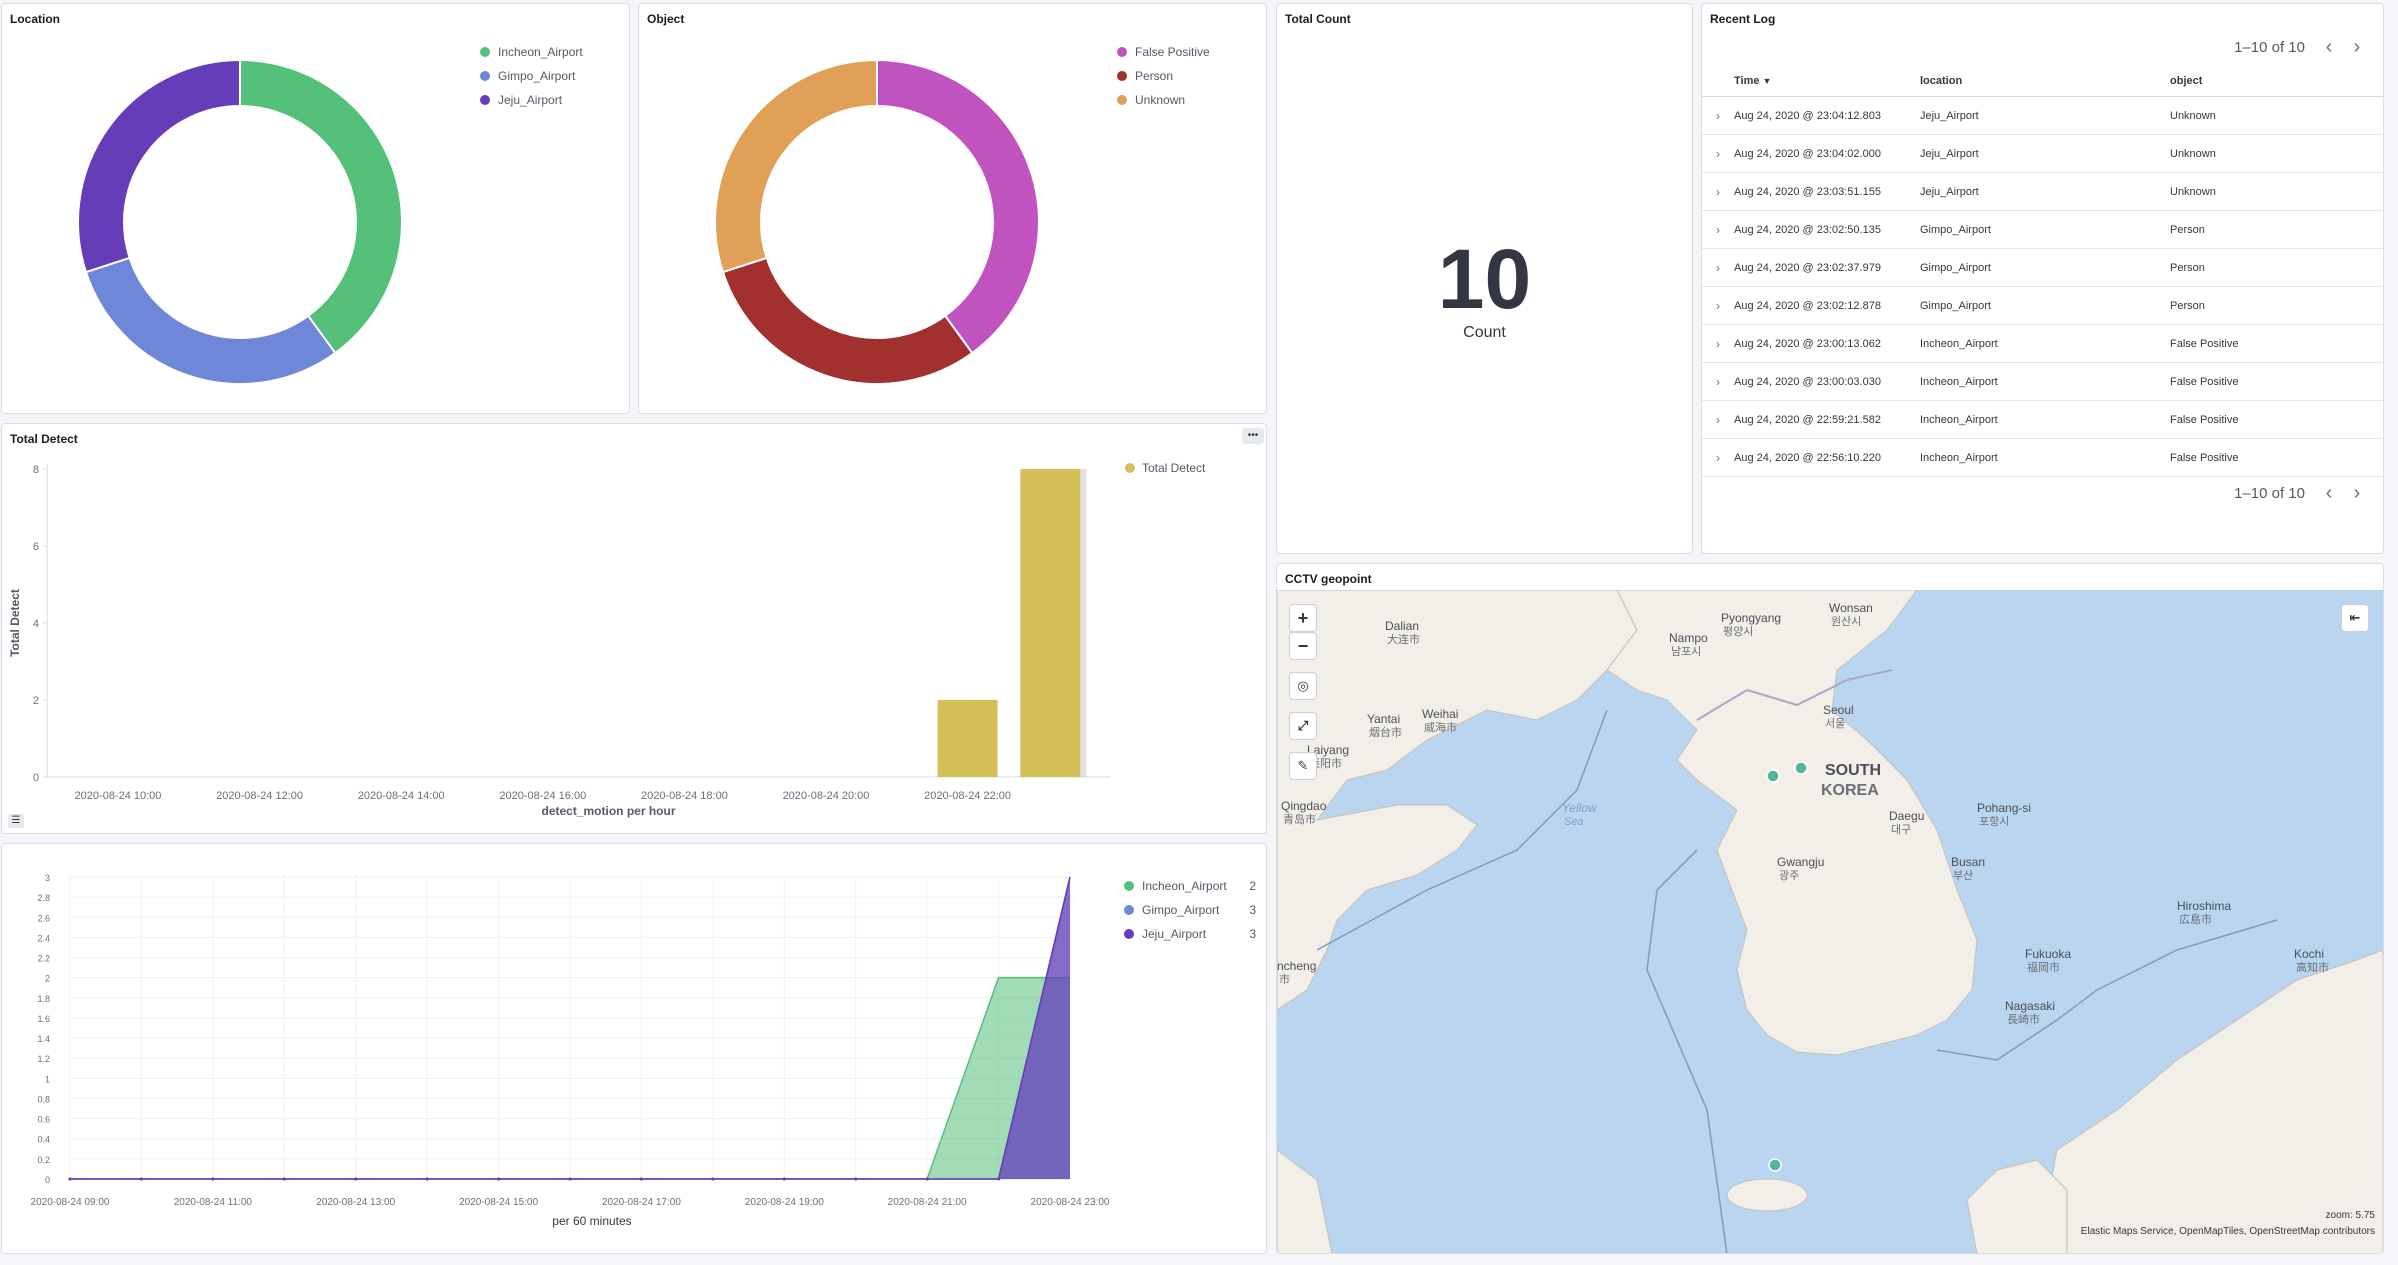 This screenshot has height=1265, width=2398. What do you see at coordinates (47, 1180) in the screenshot?
I see `y-tick-label: 0` at bounding box center [47, 1180].